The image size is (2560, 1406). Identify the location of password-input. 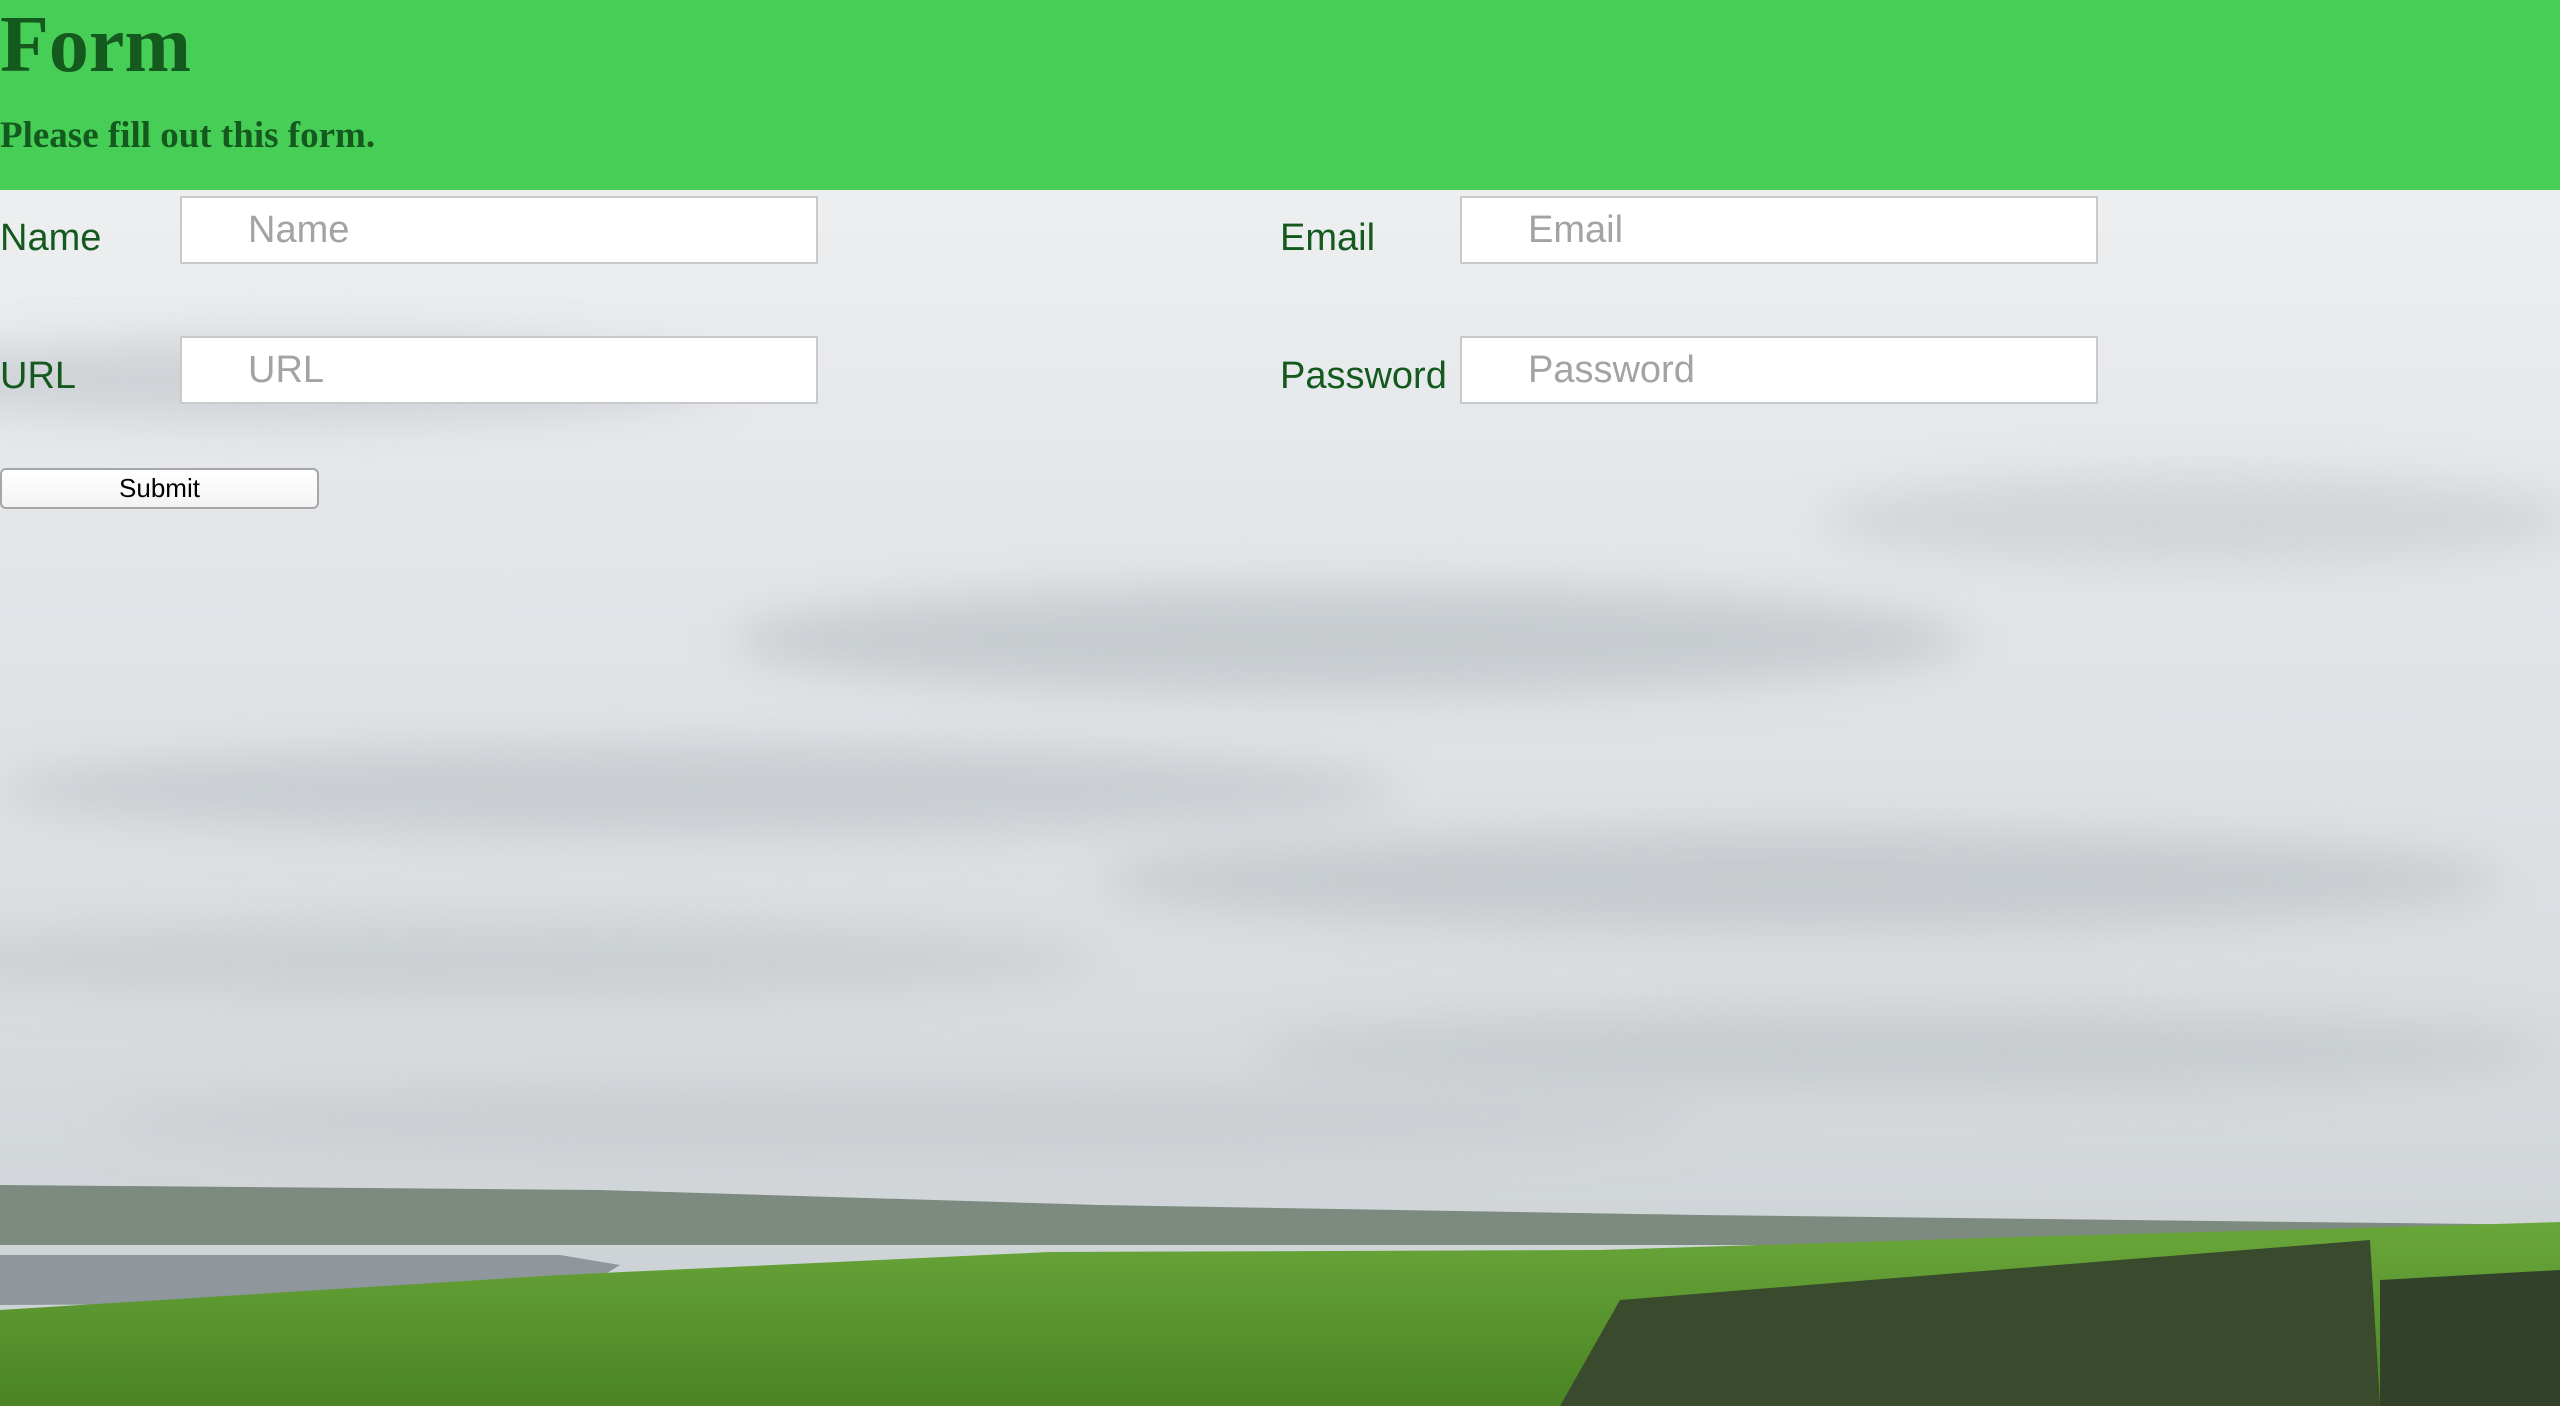
(1779, 370).